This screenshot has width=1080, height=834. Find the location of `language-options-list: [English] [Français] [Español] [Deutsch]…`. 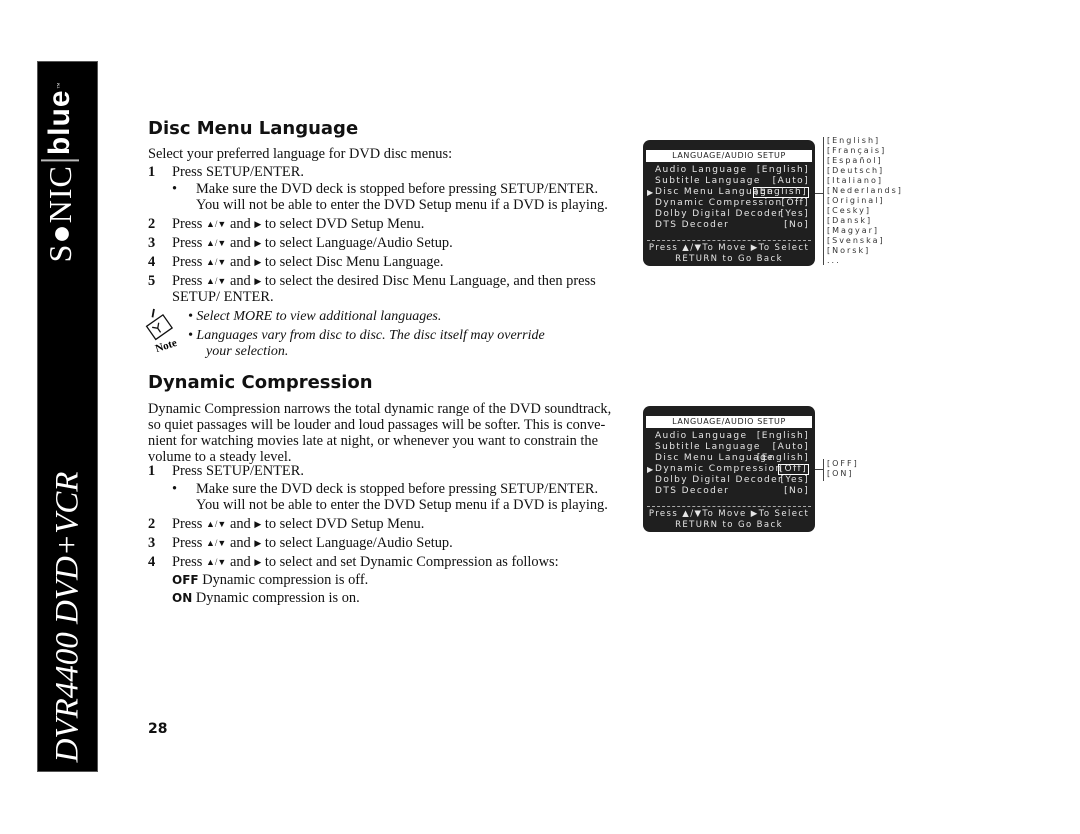

language-options-list: [English] [Français] [Español] [Deutsch]… is located at coordinates (865, 201).